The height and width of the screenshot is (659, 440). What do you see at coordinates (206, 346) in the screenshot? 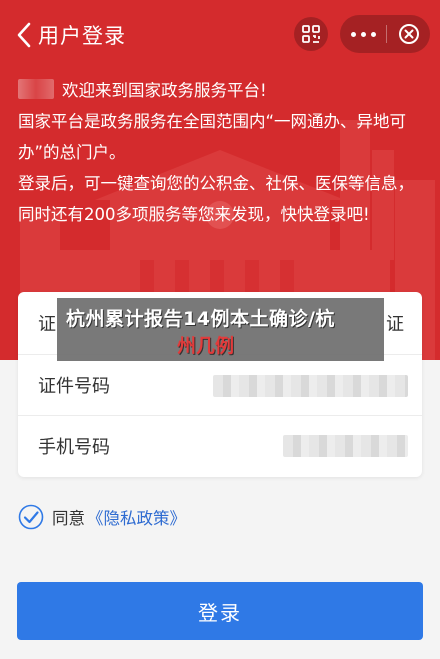
I see `news-headline-line2: 州几例` at bounding box center [206, 346].